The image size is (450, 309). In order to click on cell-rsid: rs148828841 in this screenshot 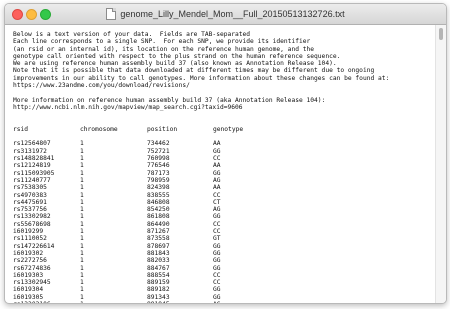, I will do `click(34, 159)`.